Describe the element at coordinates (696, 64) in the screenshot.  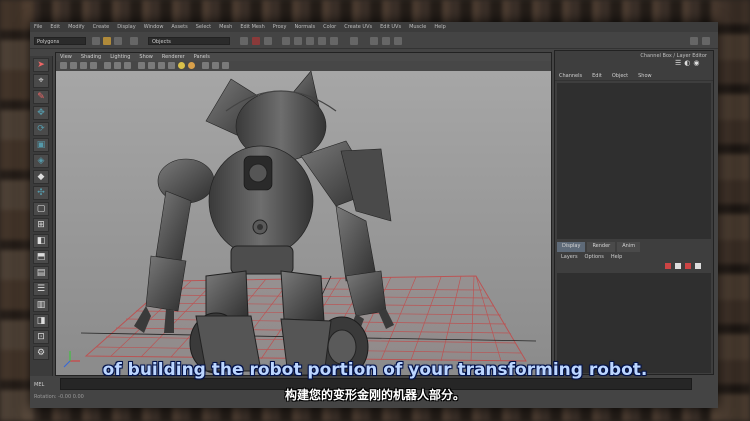
I see `tool-settings-toggle-icon: ◉` at that location.